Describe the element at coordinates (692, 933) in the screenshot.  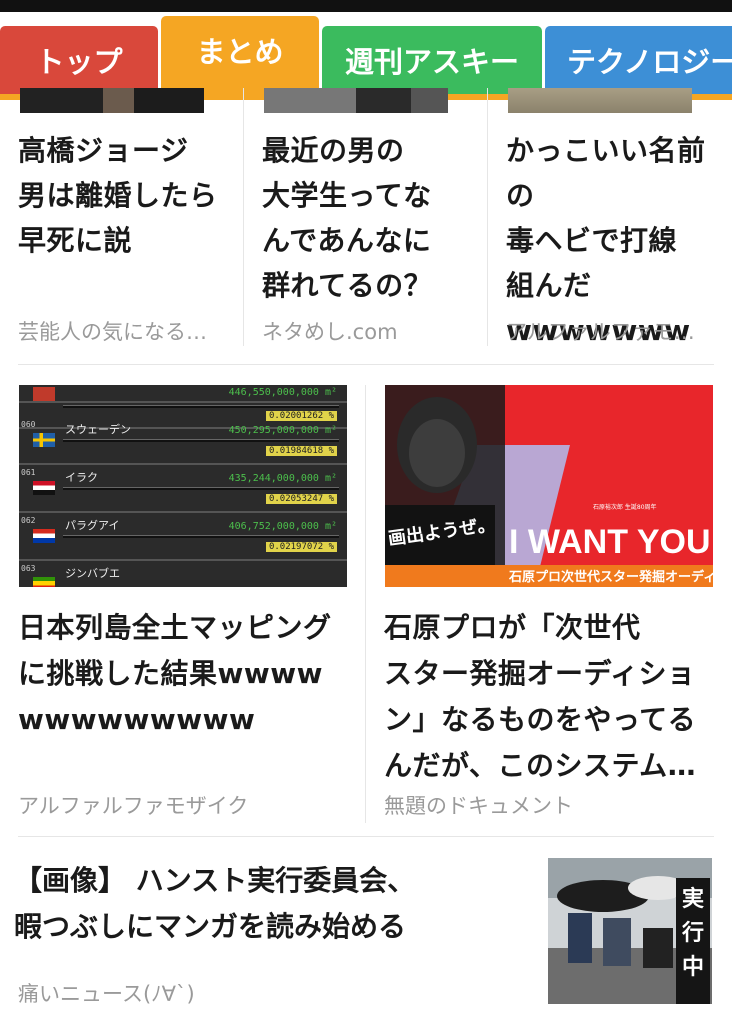
I see `protest-sign-text: 実行中` at that location.